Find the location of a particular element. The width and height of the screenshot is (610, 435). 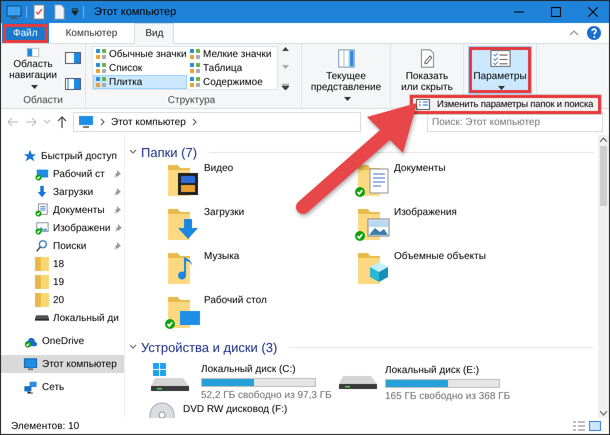

expand-gallery-icon is located at coordinates (285, 87).